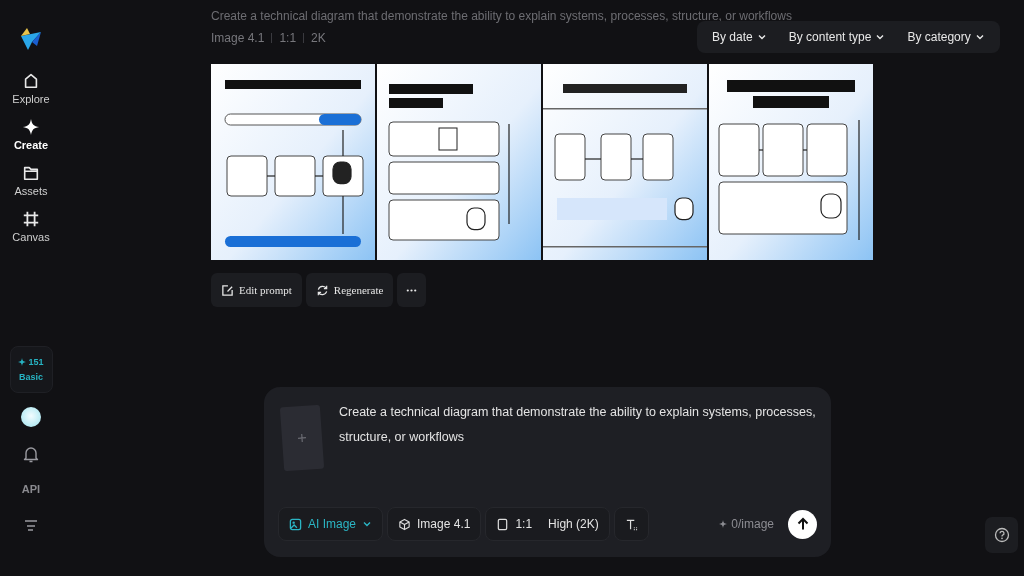 Image resolution: width=1024 pixels, height=576 pixels. Describe the element at coordinates (288, 38) in the screenshot. I see `meta-label: 1:1` at that location.